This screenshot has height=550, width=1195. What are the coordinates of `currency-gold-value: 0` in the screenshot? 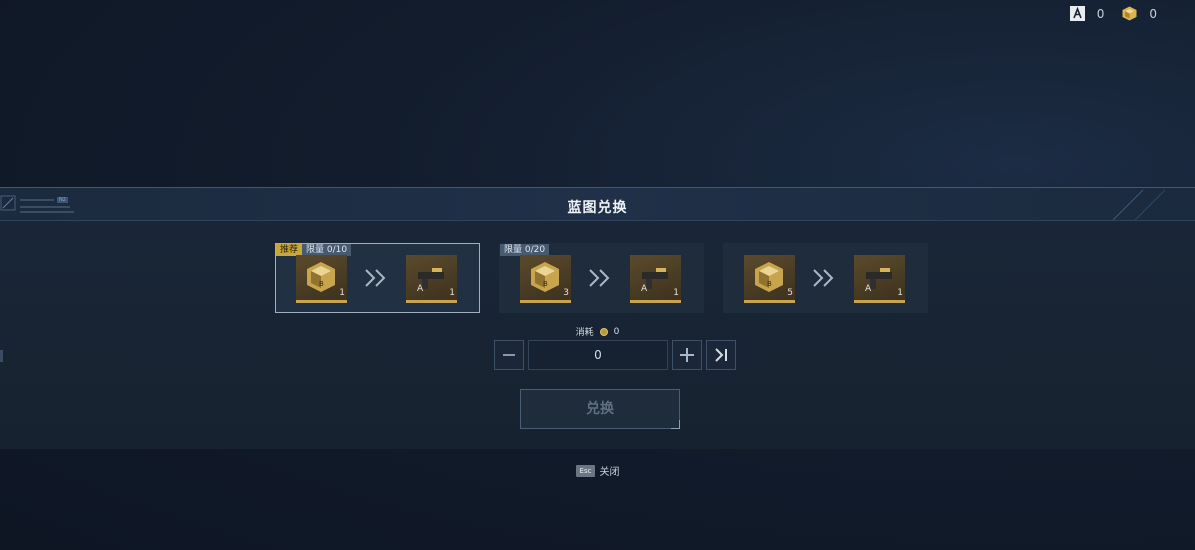 It's located at (1153, 13).